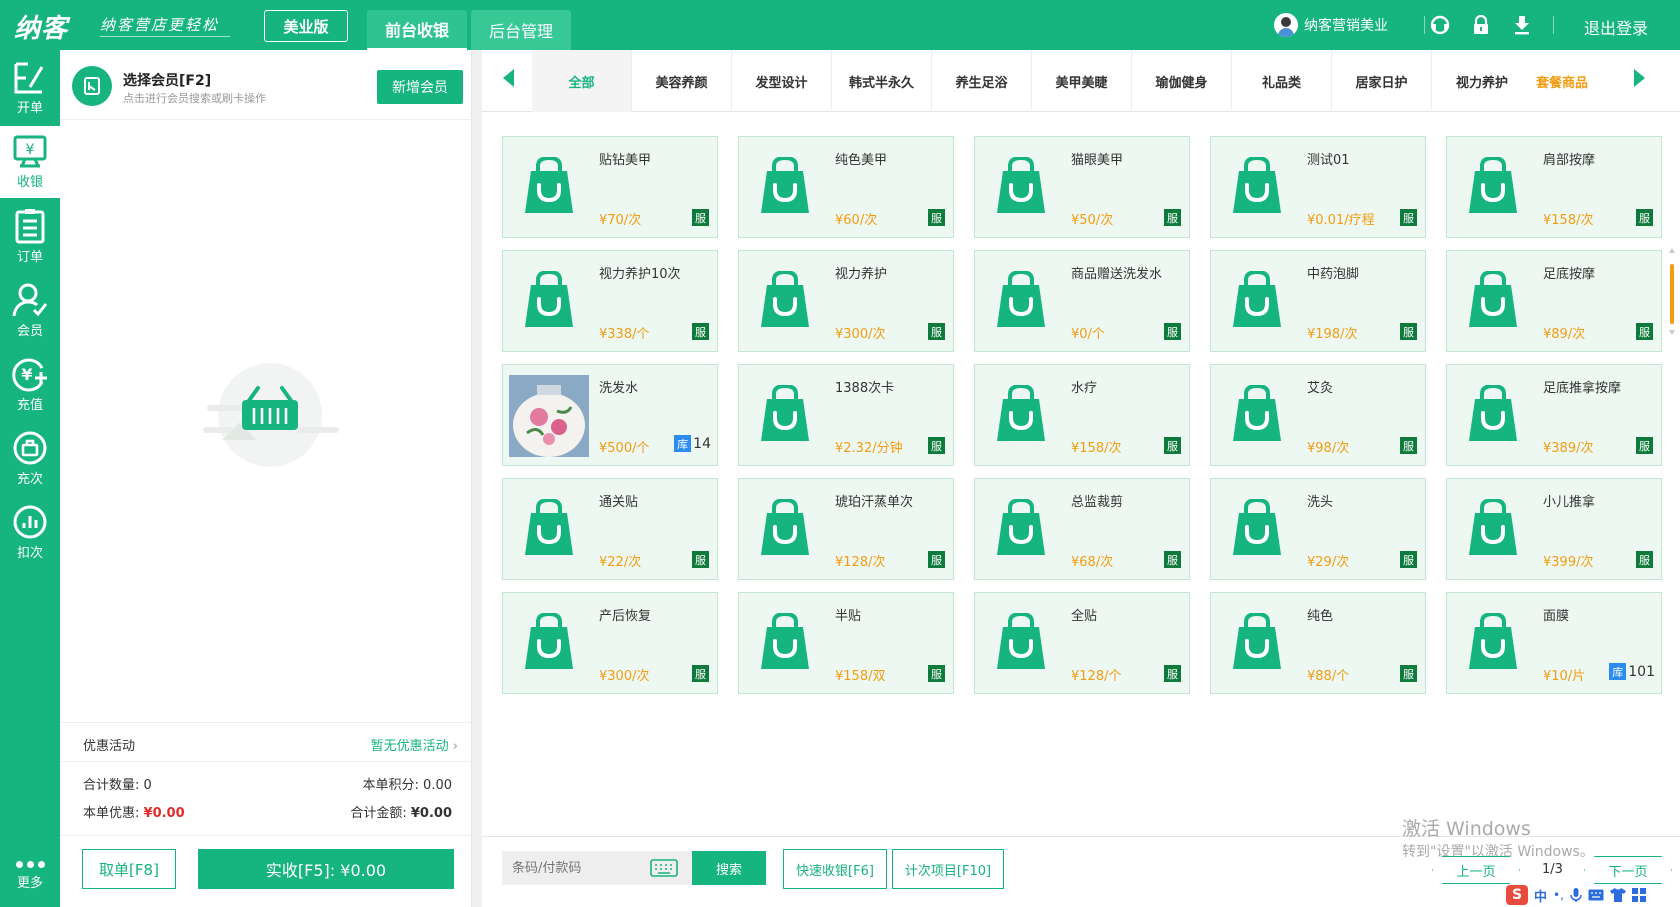  I want to click on product-card: 纯色 ¥88/个 服, so click(1318, 643).